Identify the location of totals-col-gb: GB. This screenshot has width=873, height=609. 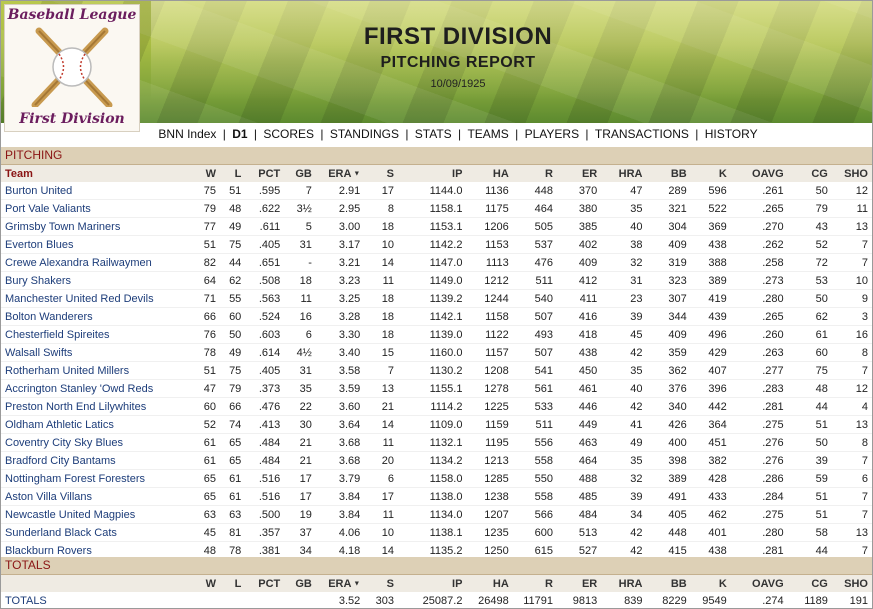
(300, 583).